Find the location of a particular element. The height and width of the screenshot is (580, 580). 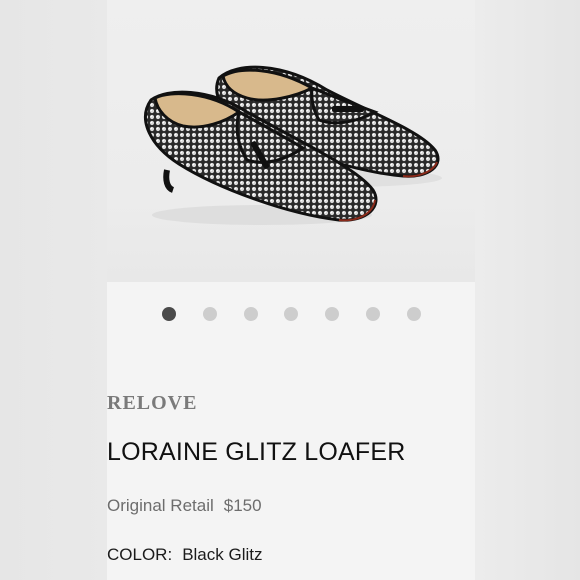

color-label: COLOR: is located at coordinates (140, 554).